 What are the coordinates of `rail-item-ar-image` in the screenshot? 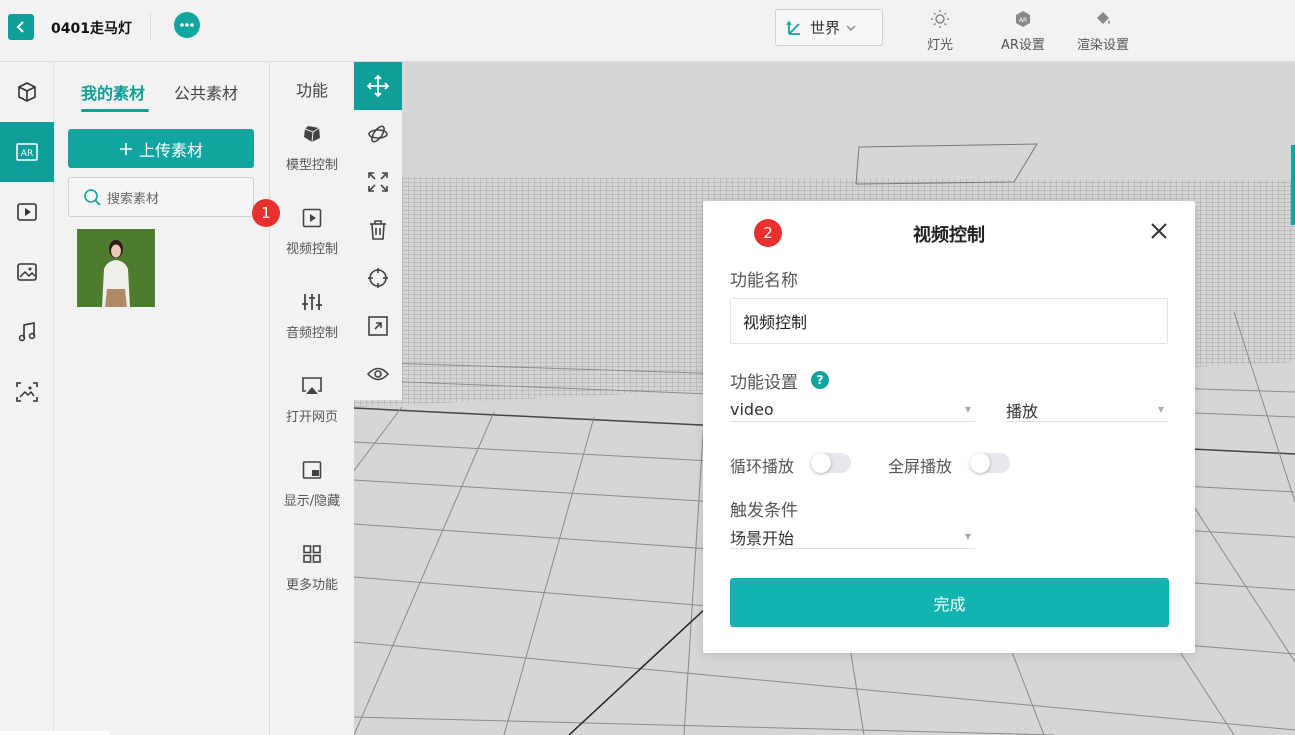 It's located at (27, 392).